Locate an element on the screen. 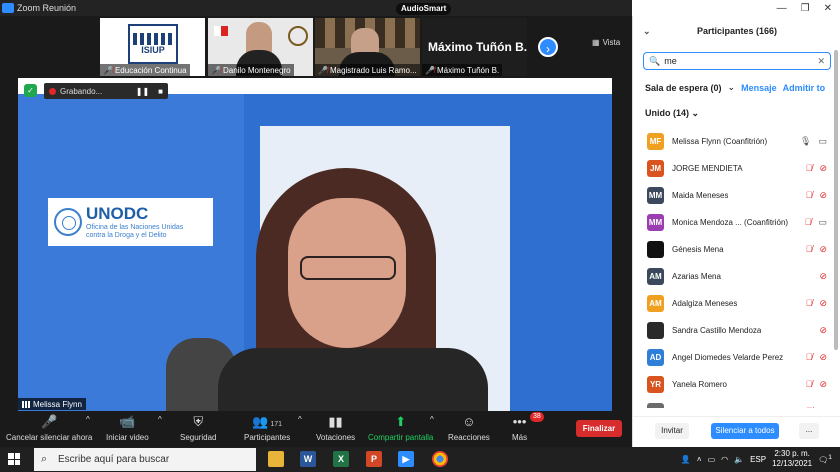 This screenshot has height=472, width=840. participant-name: Génesis Mena is located at coordinates (698, 249).